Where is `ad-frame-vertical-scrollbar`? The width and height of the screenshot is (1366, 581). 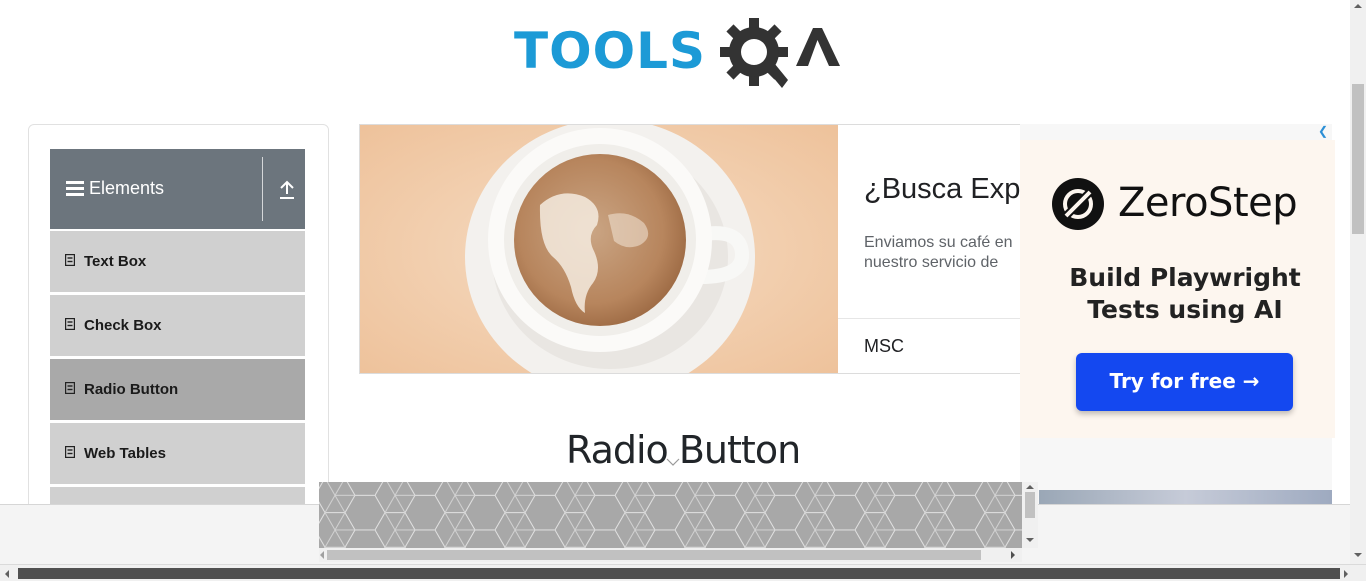 ad-frame-vertical-scrollbar is located at coordinates (1030, 515).